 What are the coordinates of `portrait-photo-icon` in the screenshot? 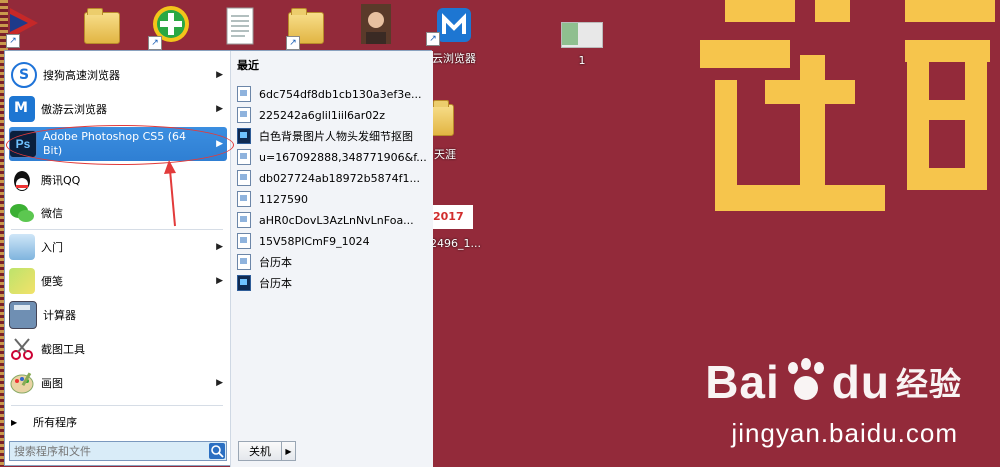 It's located at (376, 24).